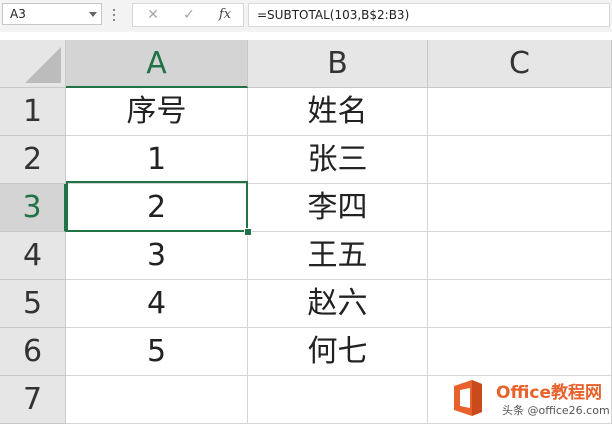  What do you see at coordinates (157, 208) in the screenshot?
I see `cell-a3: 2` at bounding box center [157, 208].